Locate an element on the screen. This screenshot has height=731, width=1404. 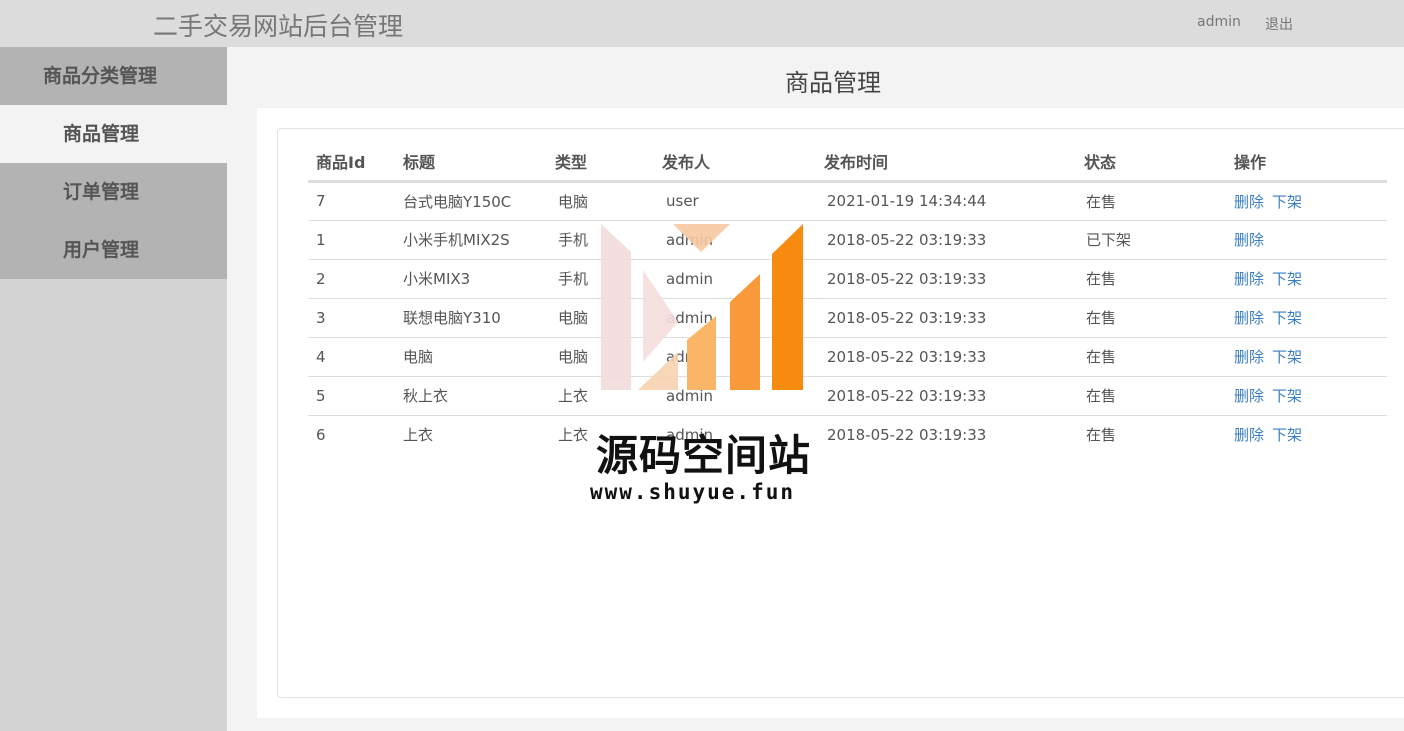
sidebar-item-order-management: 订单管理 is located at coordinates (113, 192).